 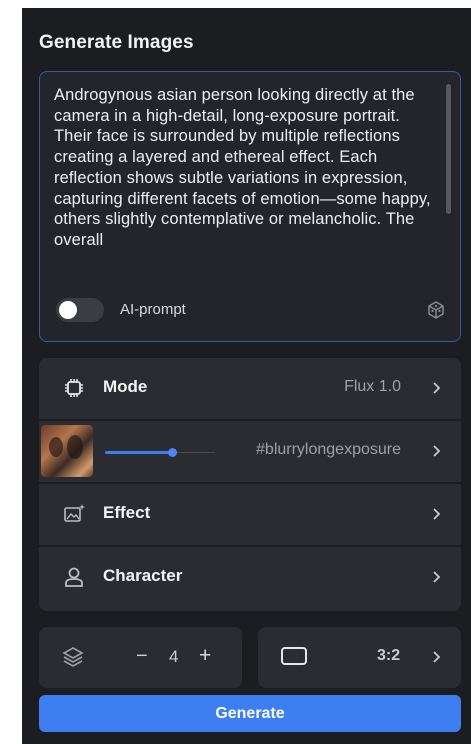 I want to click on image-sparkle-icon, so click(x=74, y=513).